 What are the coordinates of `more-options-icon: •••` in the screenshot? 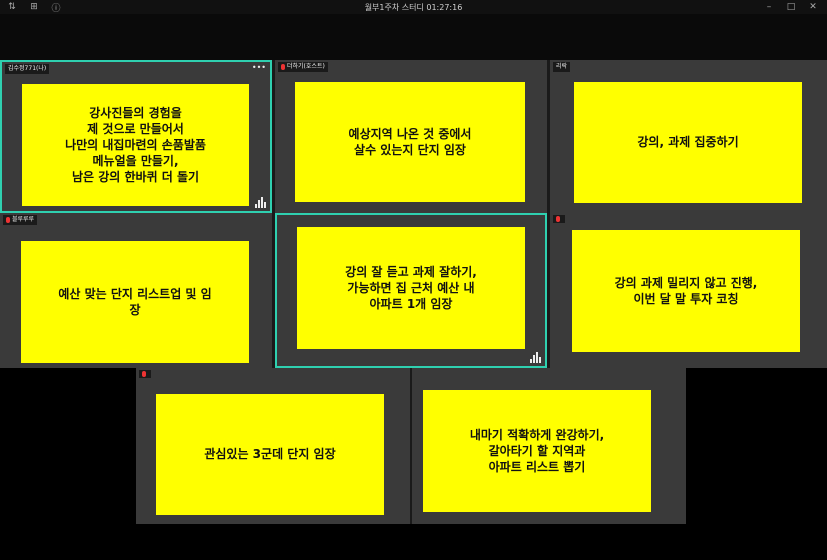 It's located at (259, 68).